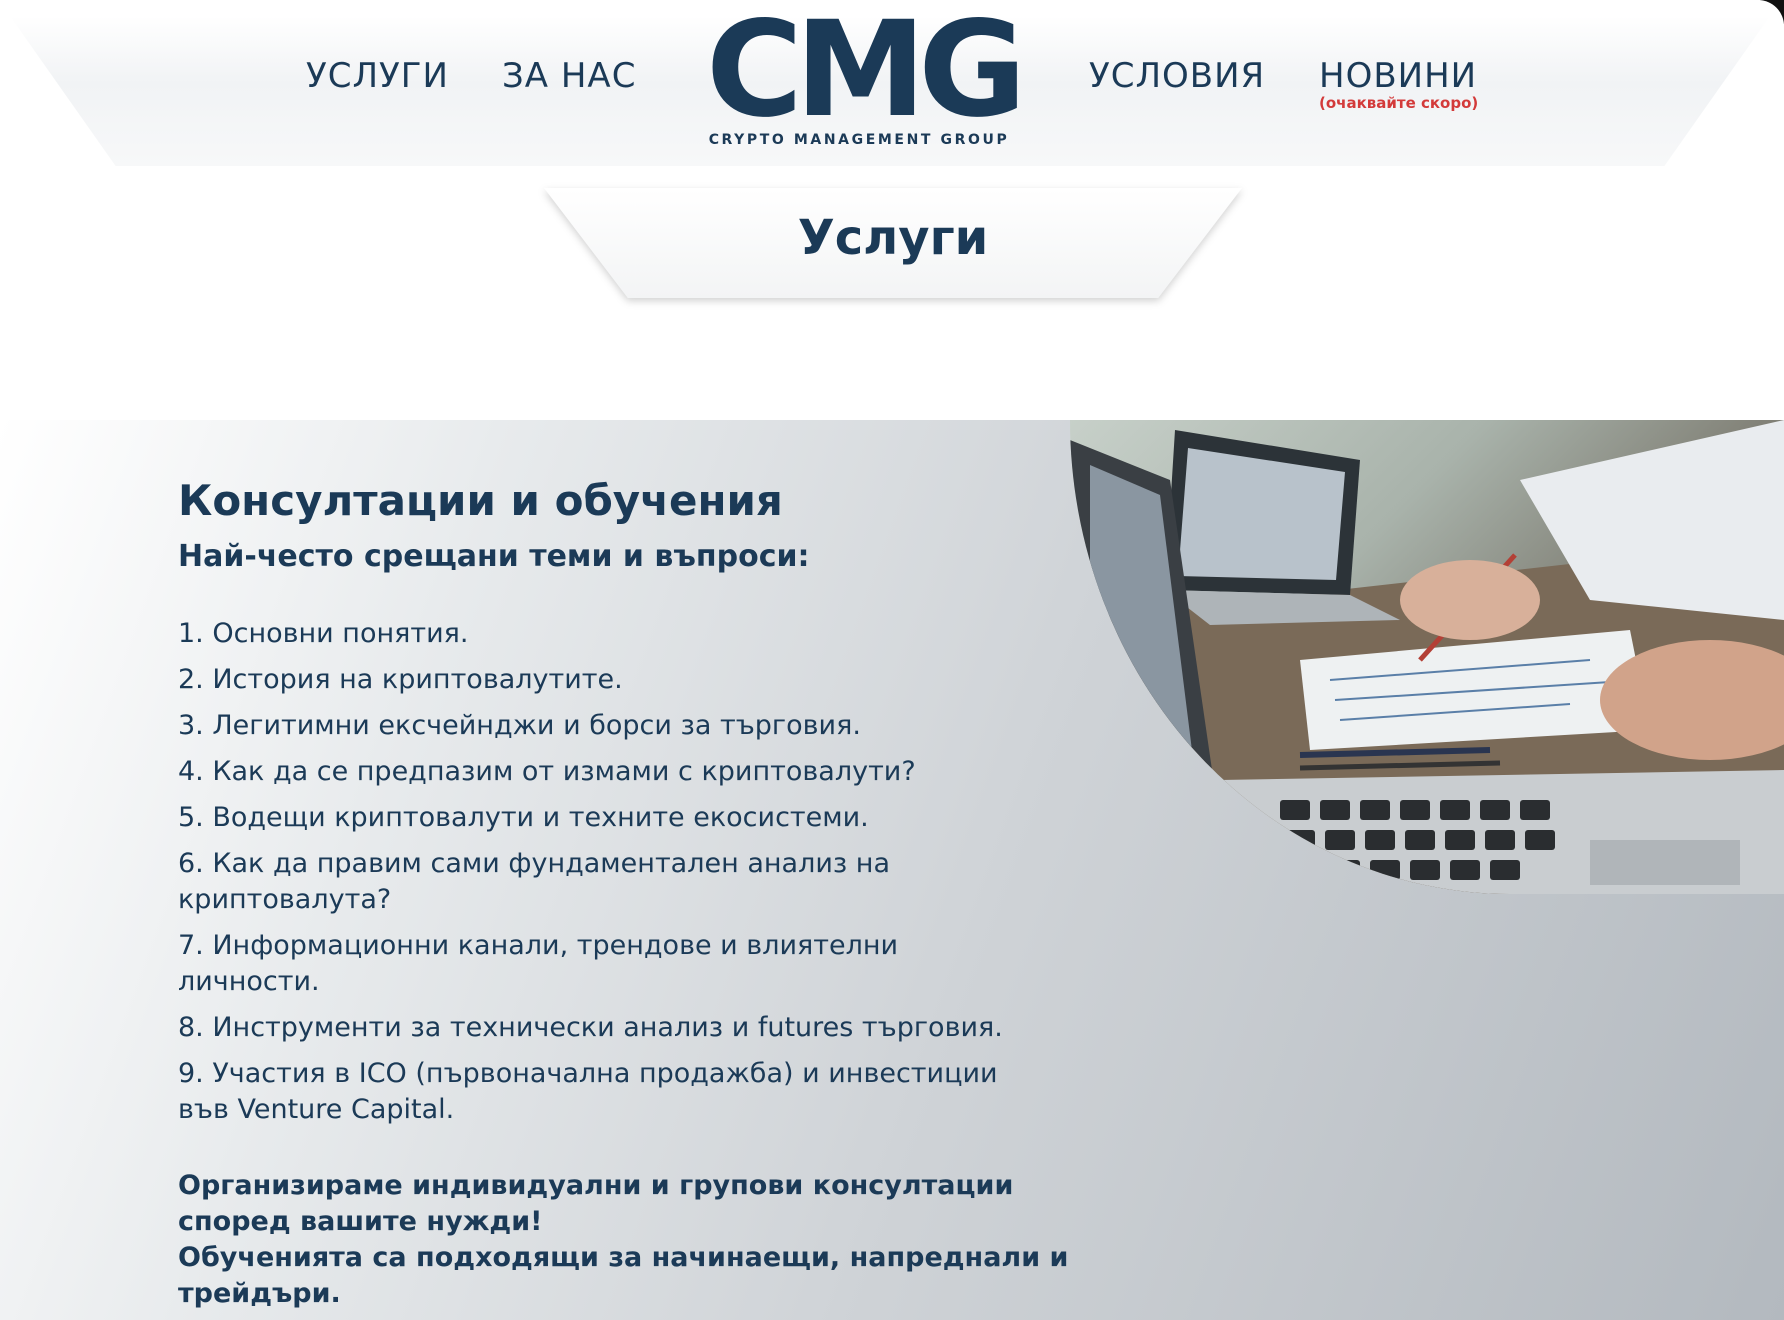 Image resolution: width=1784 pixels, height=1320 pixels. What do you see at coordinates (866, 73) in the screenshot?
I see `logo-mark: CMG` at bounding box center [866, 73].